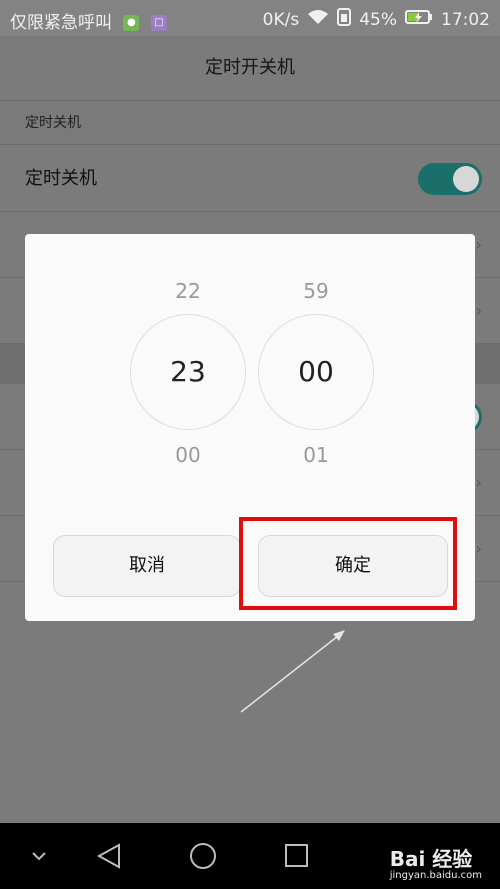 The height and width of the screenshot is (889, 500). Describe the element at coordinates (250, 856) in the screenshot. I see `navigation-bar: Bai 经验 jingyan.baidu.com` at that location.